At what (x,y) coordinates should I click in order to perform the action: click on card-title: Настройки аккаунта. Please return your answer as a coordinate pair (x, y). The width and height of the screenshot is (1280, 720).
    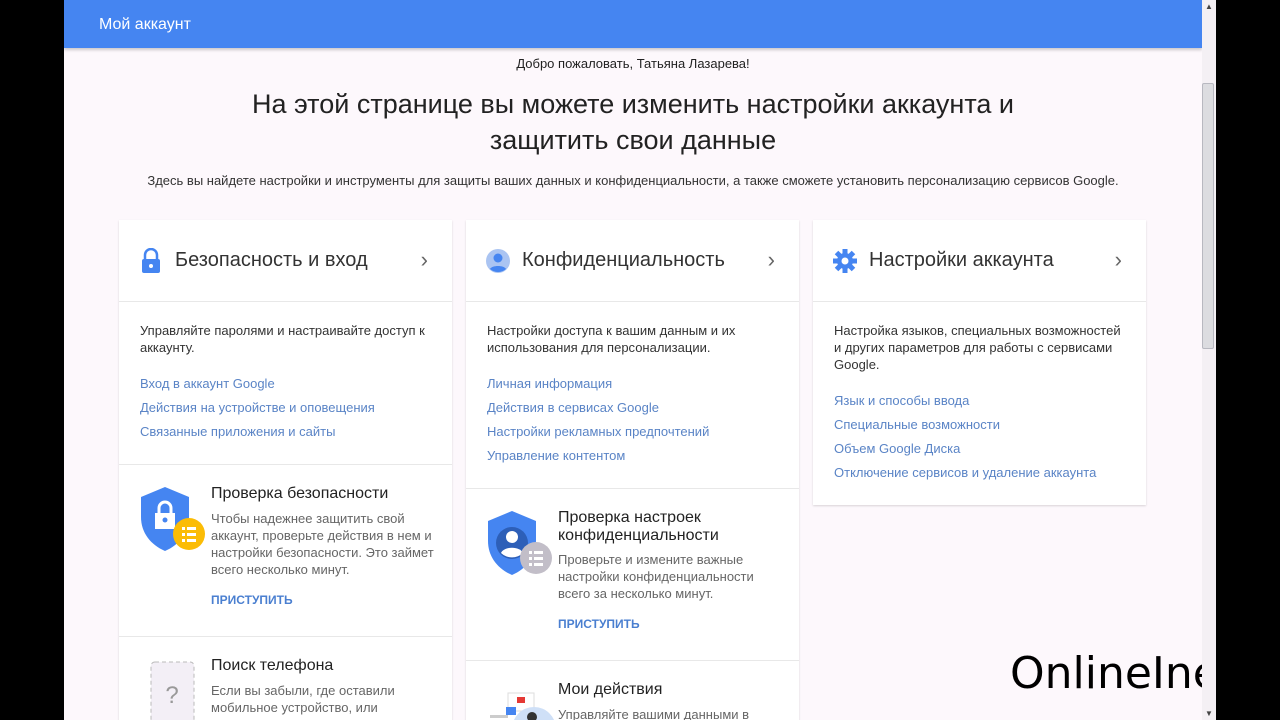
    Looking at the image, I should click on (961, 260).